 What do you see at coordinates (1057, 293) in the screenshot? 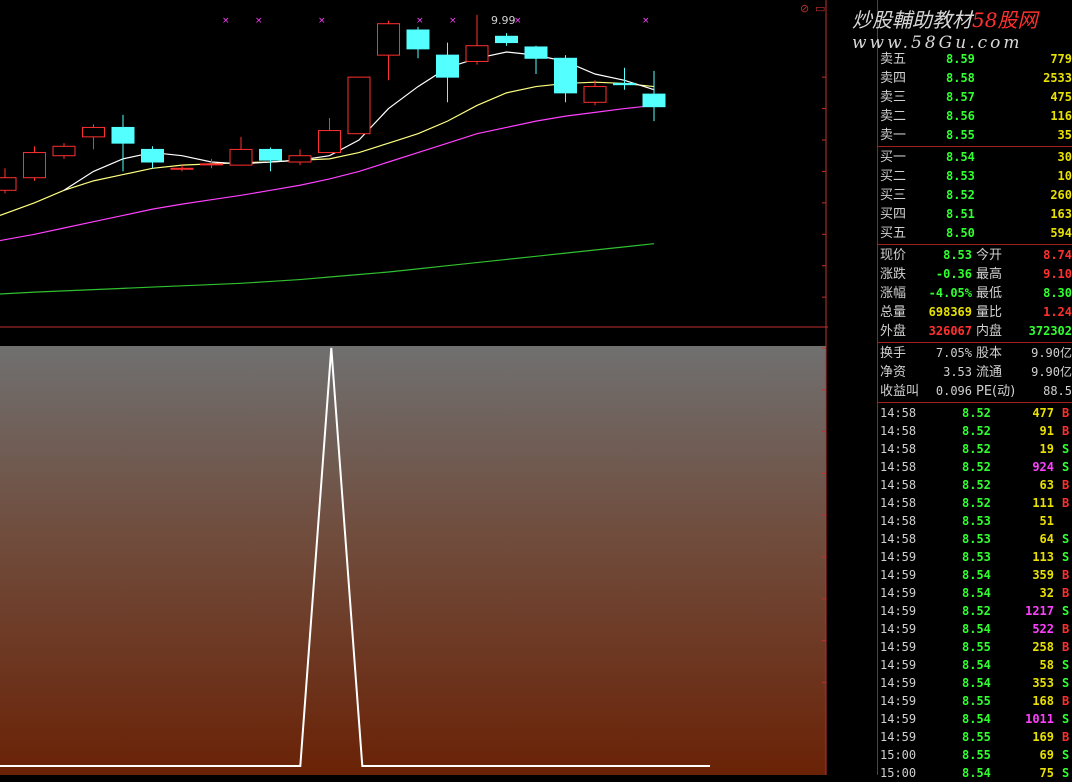
I see `stat-value: 8.30` at bounding box center [1057, 293].